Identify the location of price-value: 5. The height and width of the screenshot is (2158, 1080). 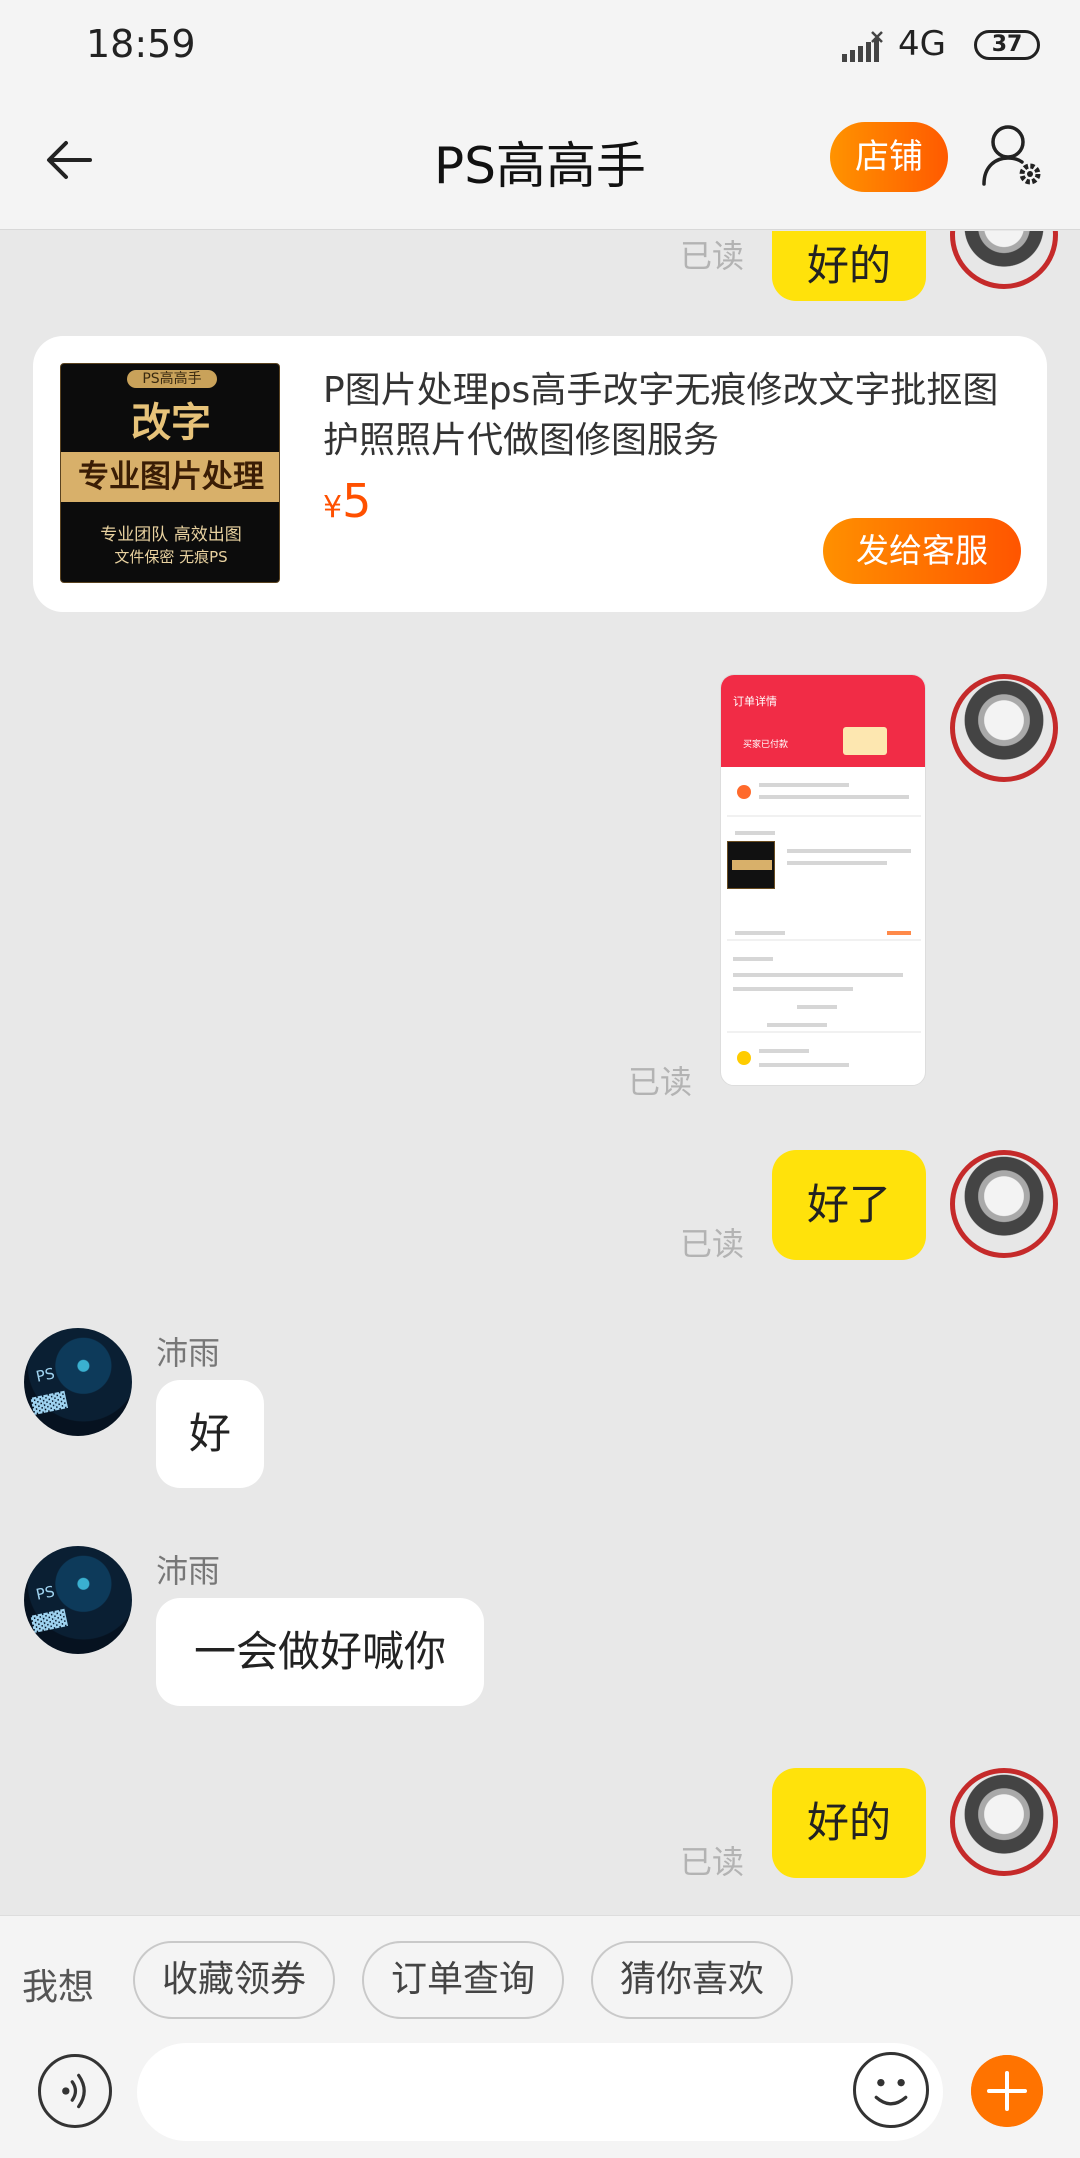
(357, 501).